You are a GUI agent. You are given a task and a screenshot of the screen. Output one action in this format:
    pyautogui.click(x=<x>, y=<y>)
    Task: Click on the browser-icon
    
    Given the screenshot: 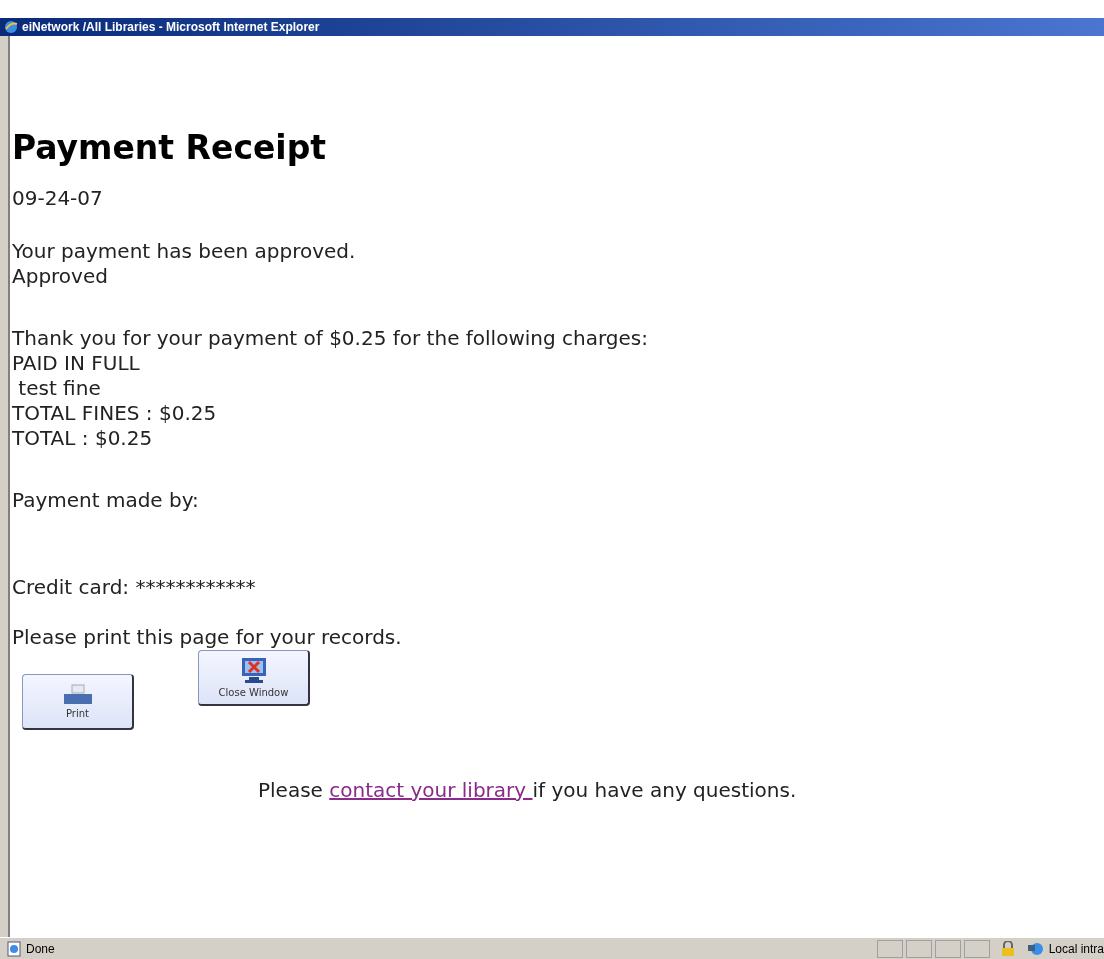 What is the action you would take?
    pyautogui.click(x=11, y=27)
    